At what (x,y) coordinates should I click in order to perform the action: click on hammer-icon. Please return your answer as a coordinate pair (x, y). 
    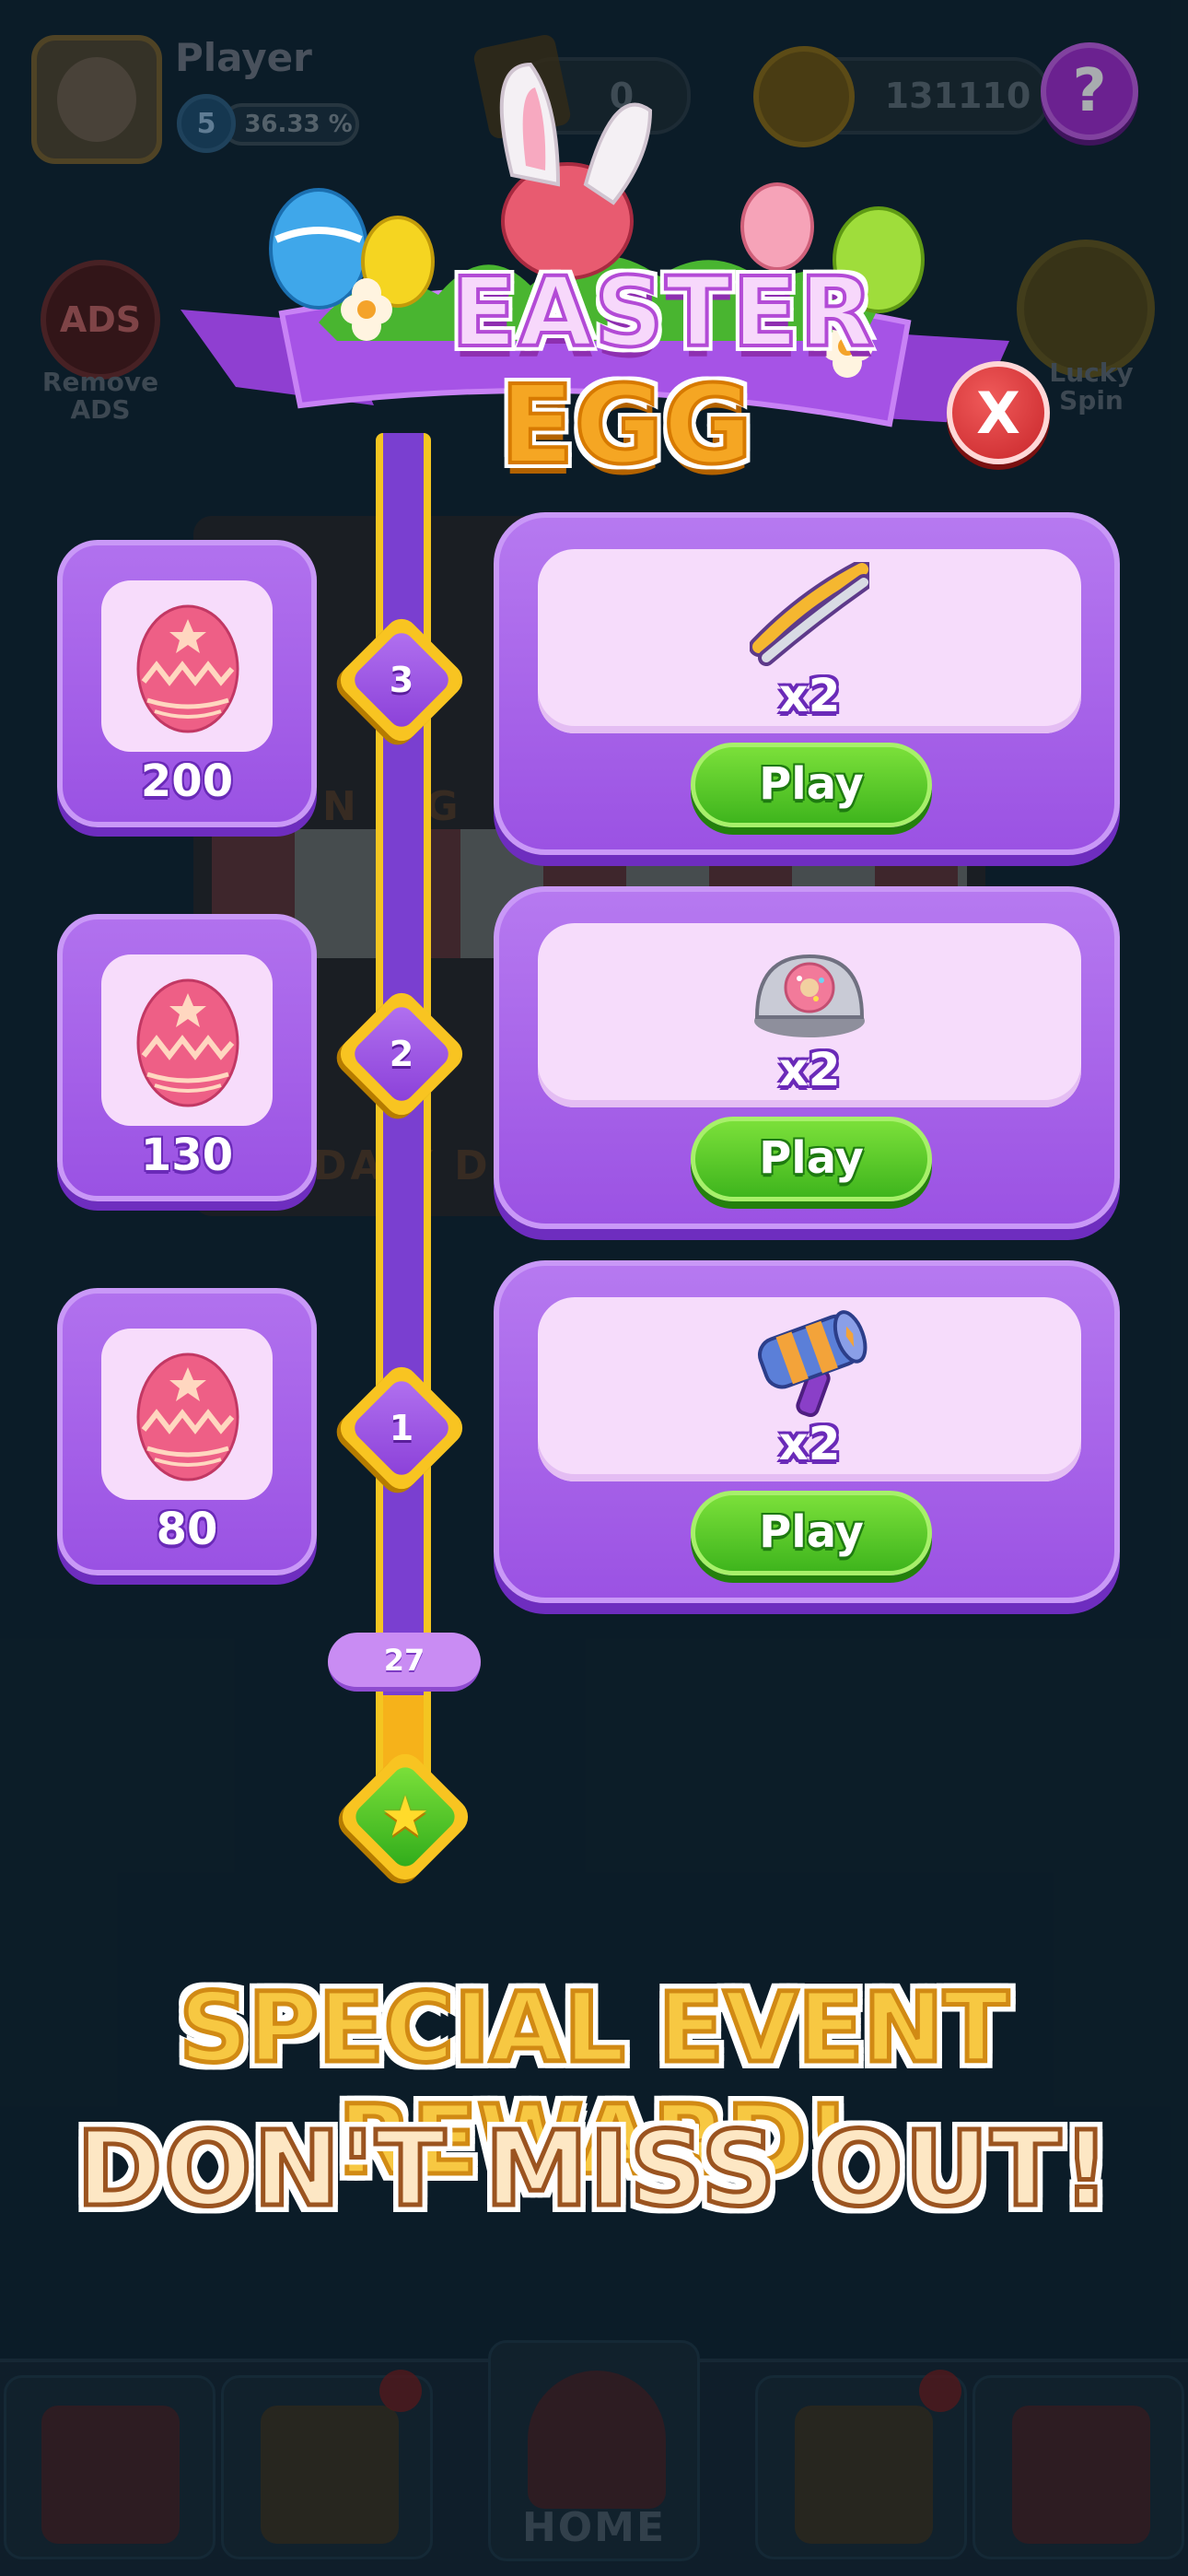
    Looking at the image, I should click on (813, 1364).